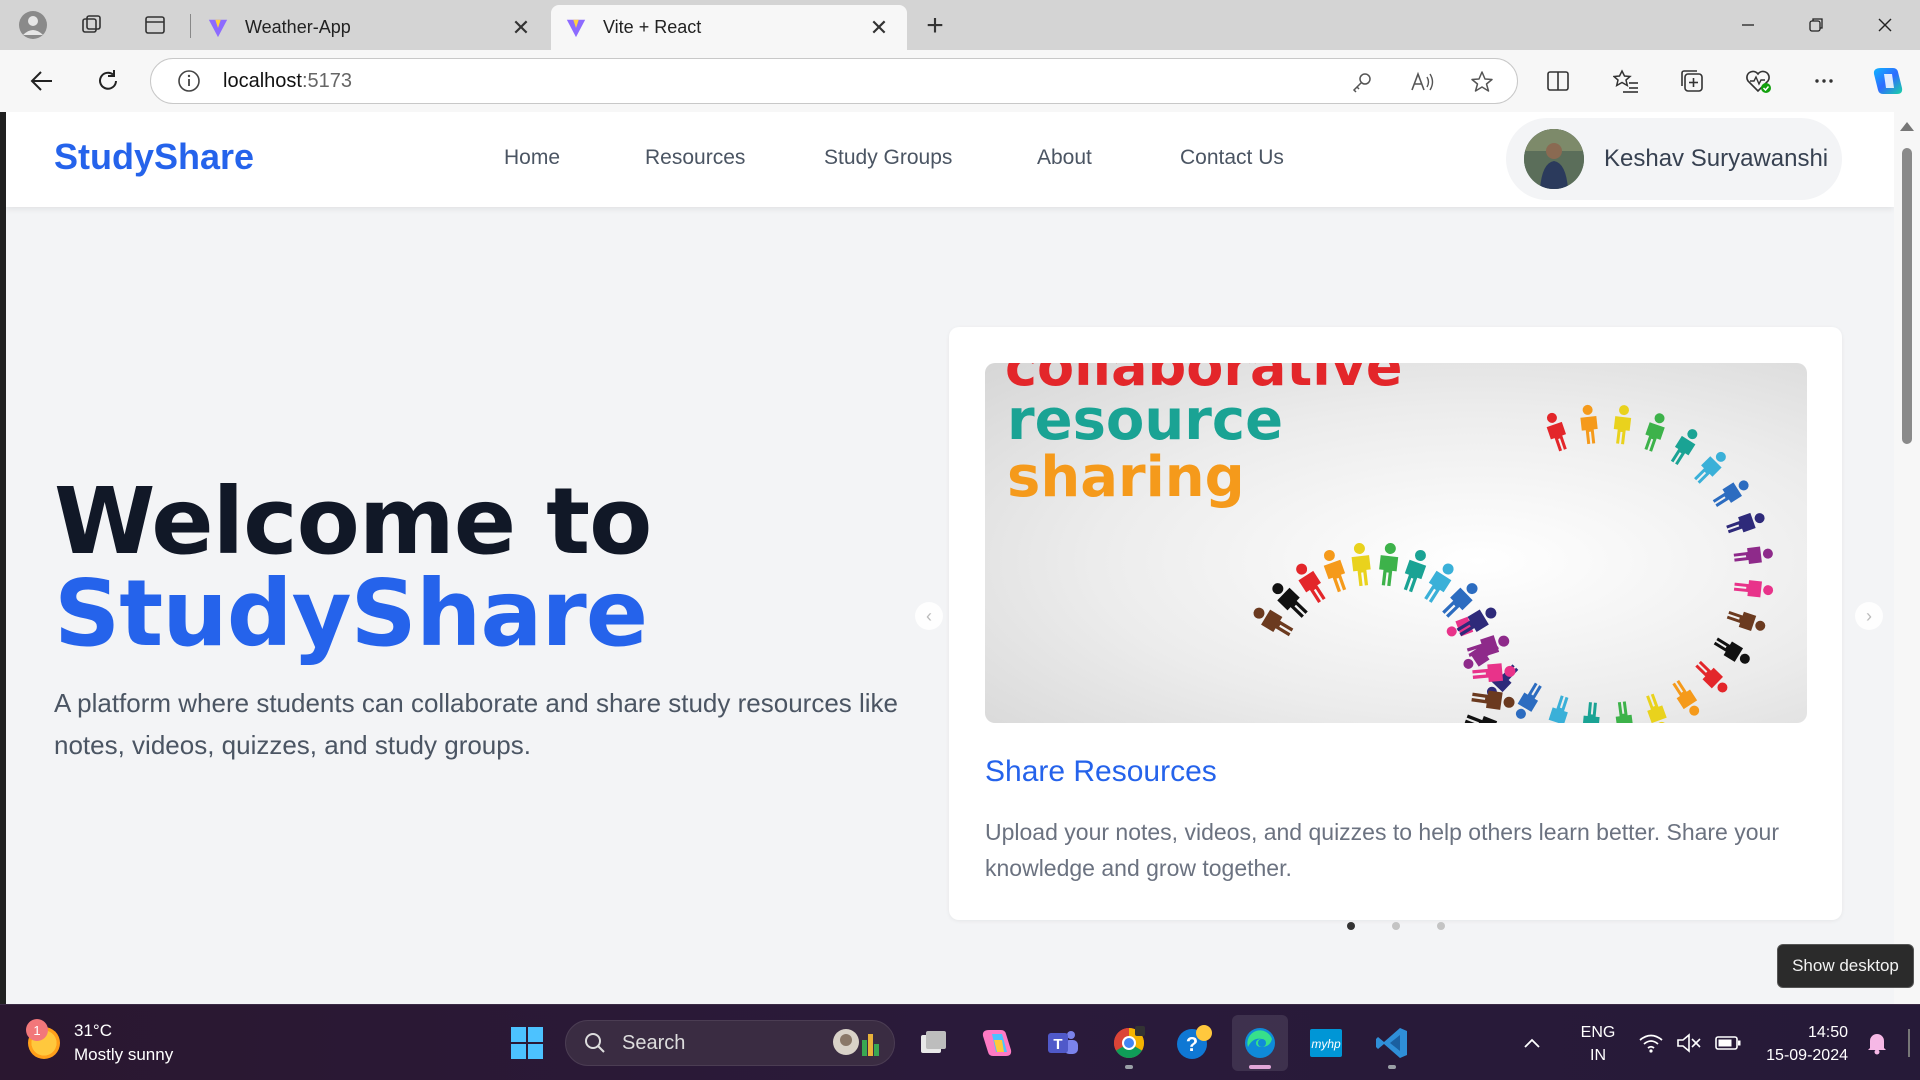  I want to click on copilot-taskbar-app, so click(997, 1043).